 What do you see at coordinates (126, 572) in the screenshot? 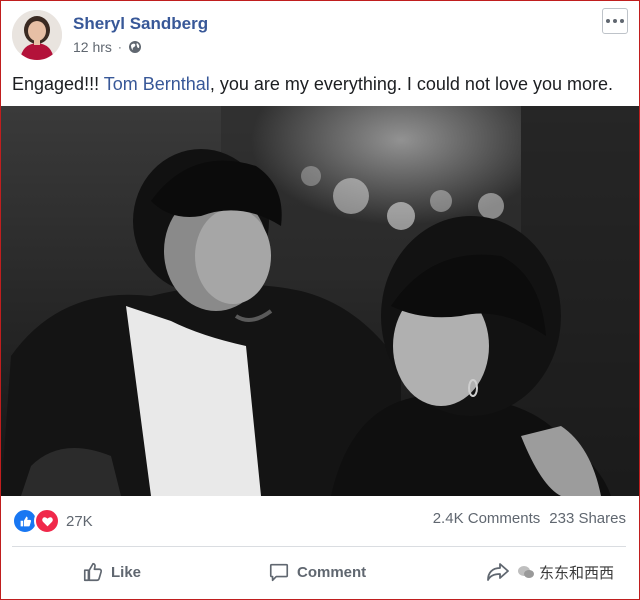
I see `like-label: Like` at bounding box center [126, 572].